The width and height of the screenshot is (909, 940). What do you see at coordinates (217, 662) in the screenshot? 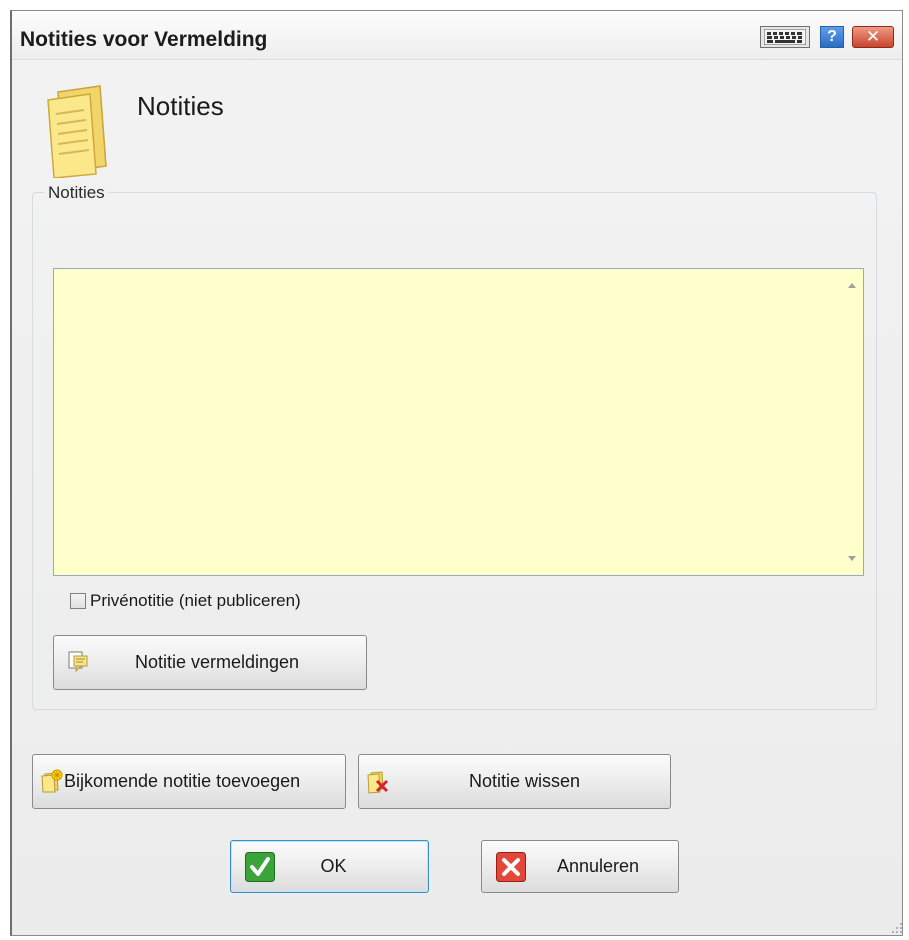
I see `note-mentions-label: Notitie vermeldingen` at bounding box center [217, 662].